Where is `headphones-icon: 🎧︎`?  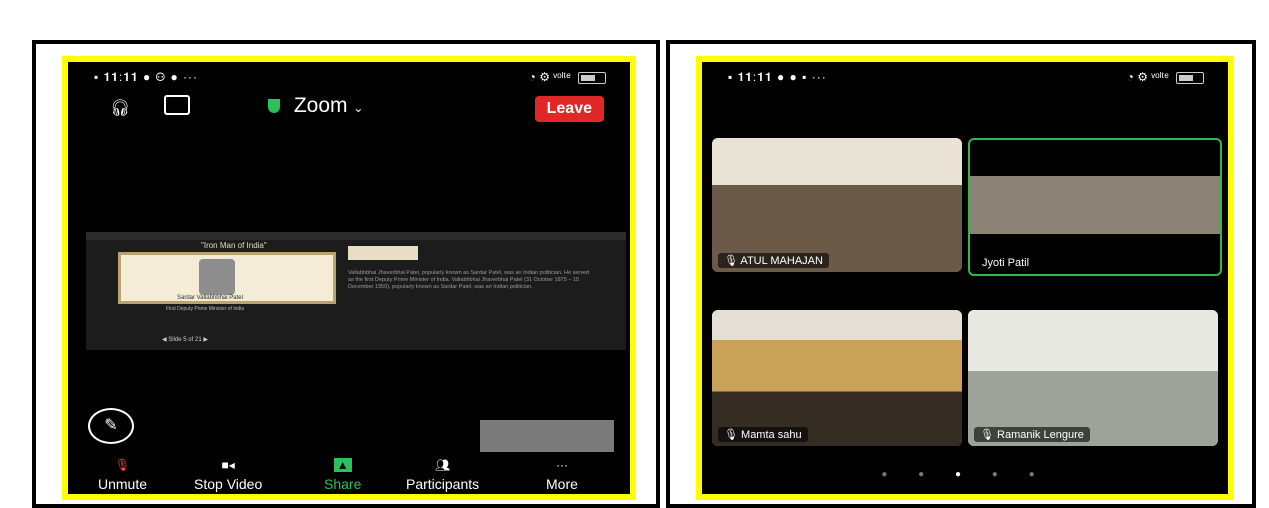
headphones-icon: 🎧︎ is located at coordinates (120, 108).